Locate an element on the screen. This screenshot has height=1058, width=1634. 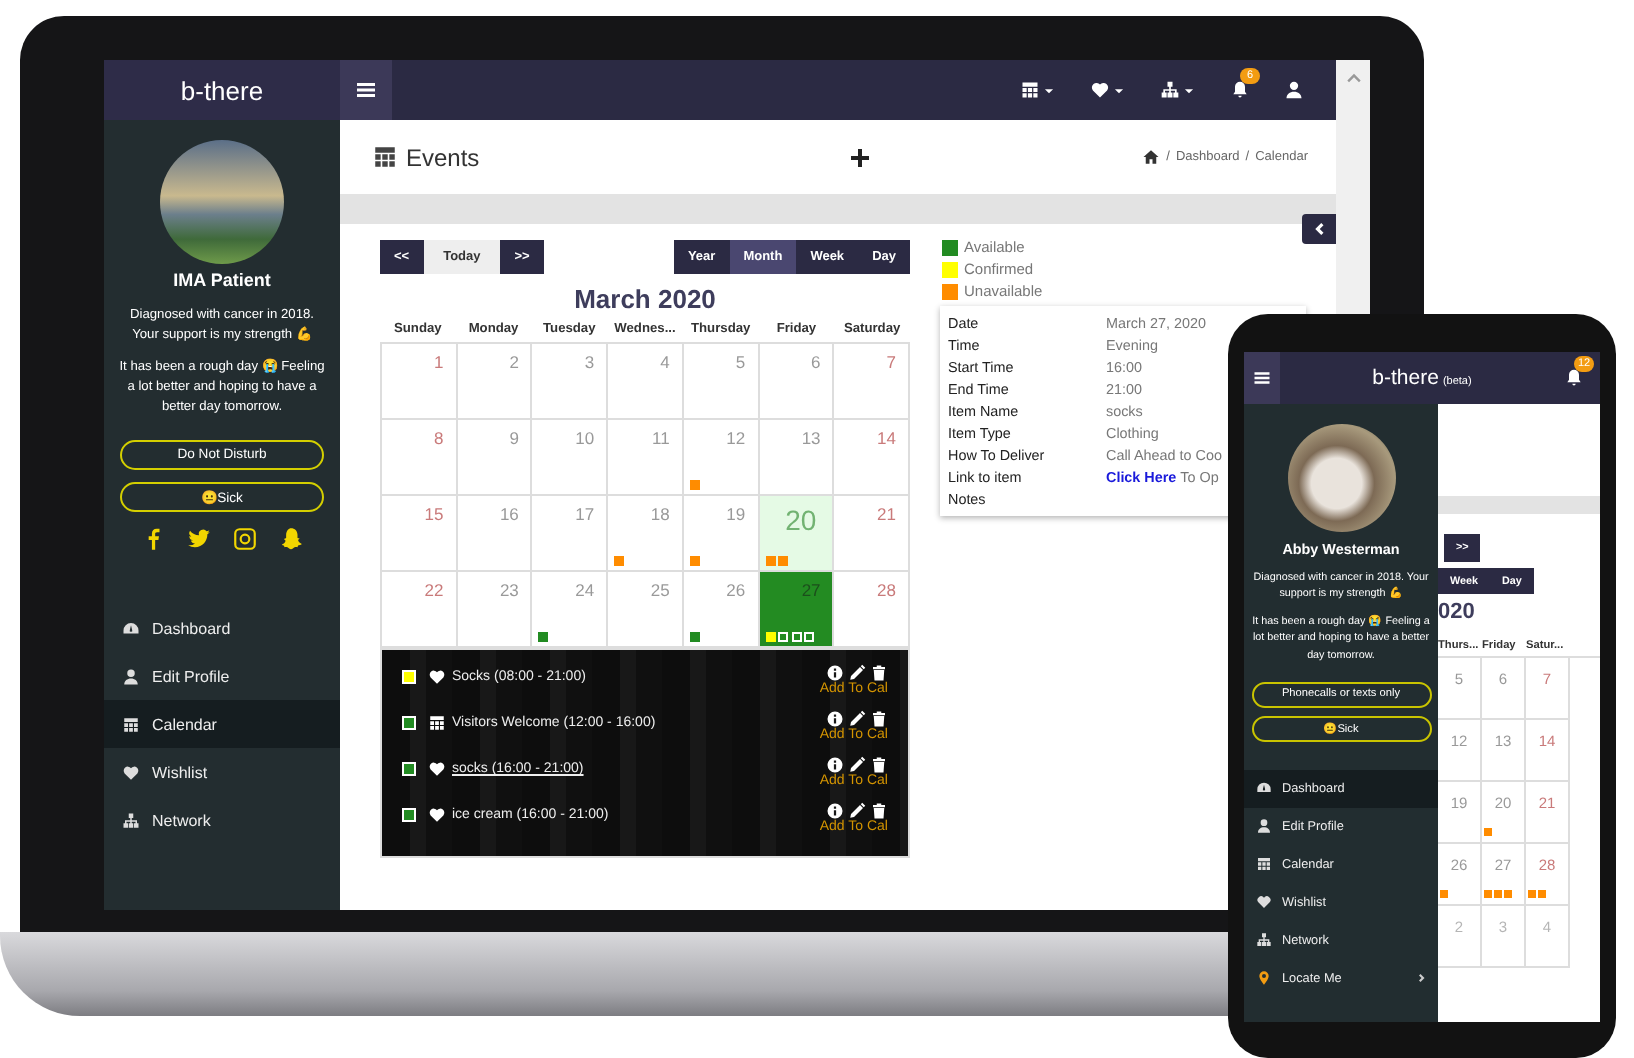
day-cell: 1 is located at coordinates (420, 382).